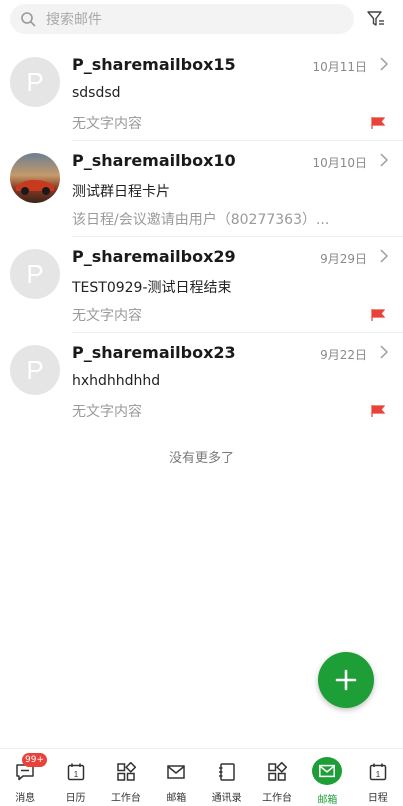 The height and width of the screenshot is (806, 403). What do you see at coordinates (343, 259) in the screenshot?
I see `mail-date: 9月29日` at bounding box center [343, 259].